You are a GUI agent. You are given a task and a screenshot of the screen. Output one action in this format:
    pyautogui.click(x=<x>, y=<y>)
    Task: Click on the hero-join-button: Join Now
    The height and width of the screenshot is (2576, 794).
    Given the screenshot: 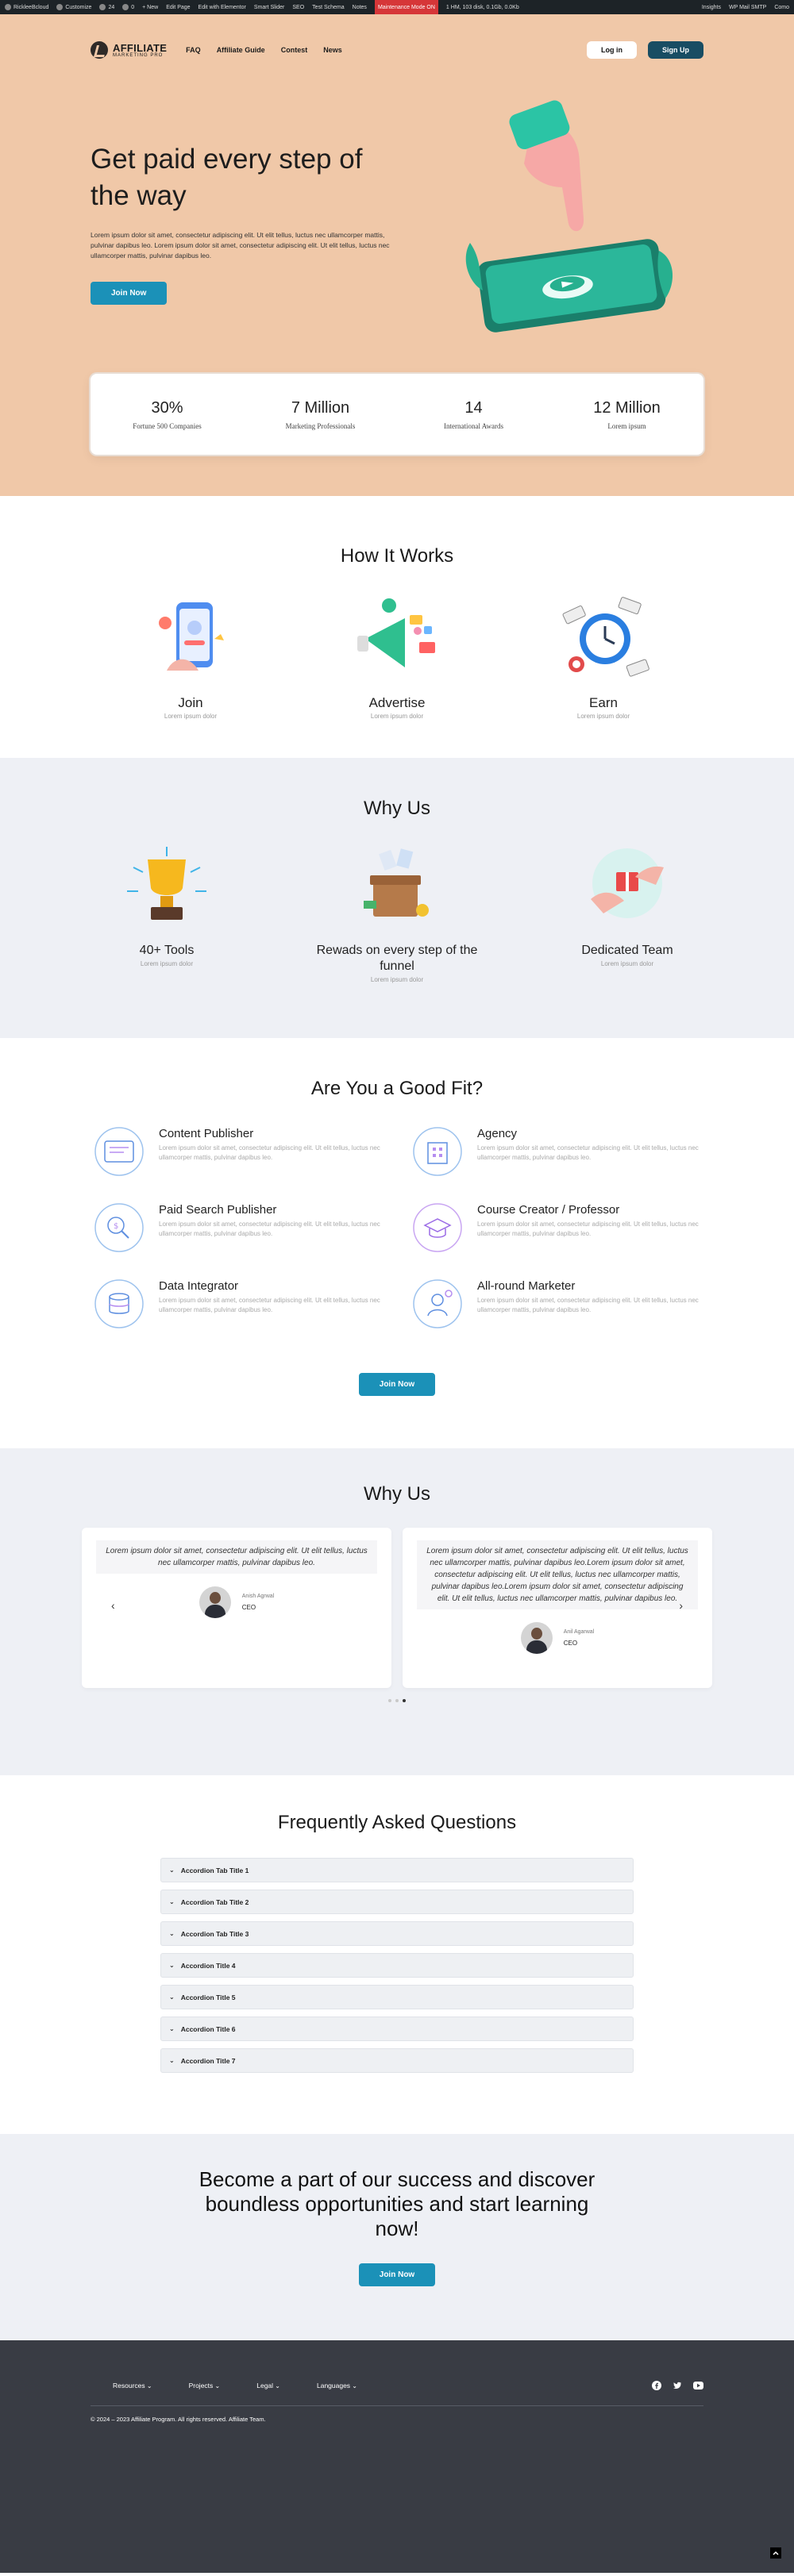 What is the action you would take?
    pyautogui.click(x=129, y=293)
    